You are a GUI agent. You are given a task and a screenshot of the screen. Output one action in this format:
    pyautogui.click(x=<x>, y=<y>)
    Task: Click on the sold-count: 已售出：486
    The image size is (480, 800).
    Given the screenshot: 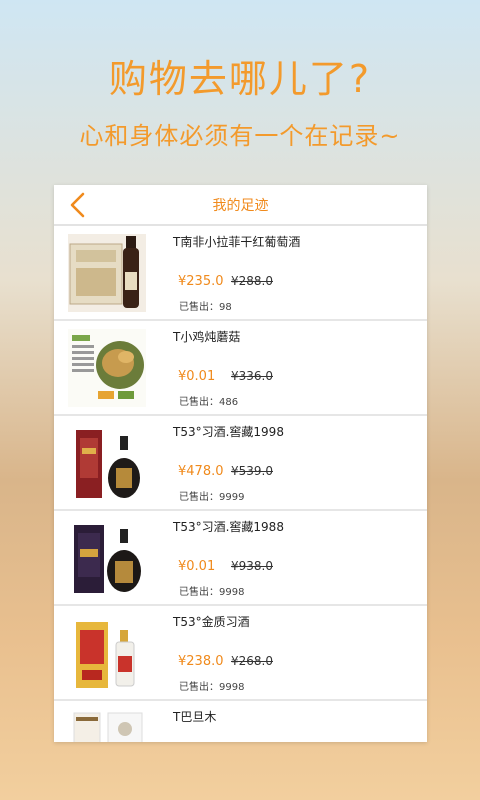 What is the action you would take?
    pyautogui.click(x=209, y=402)
    